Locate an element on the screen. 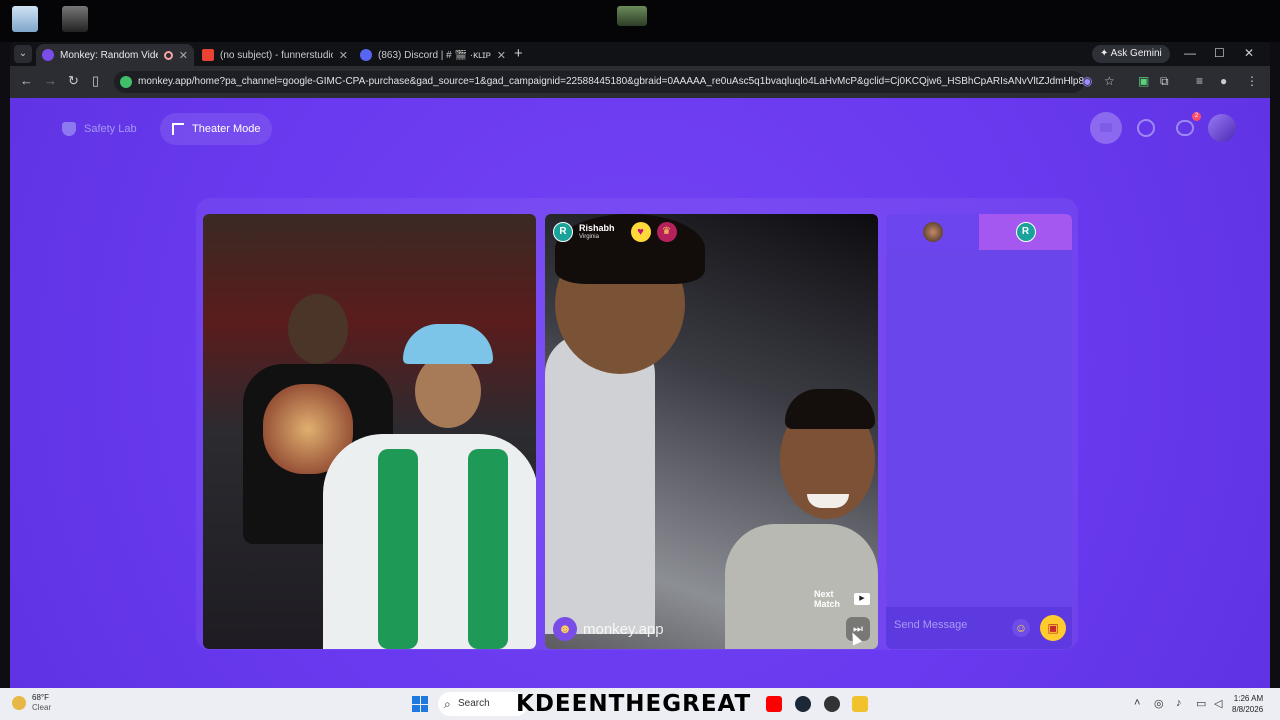 The height and width of the screenshot is (720, 1280). site-info-icon is located at coordinates (126, 82).